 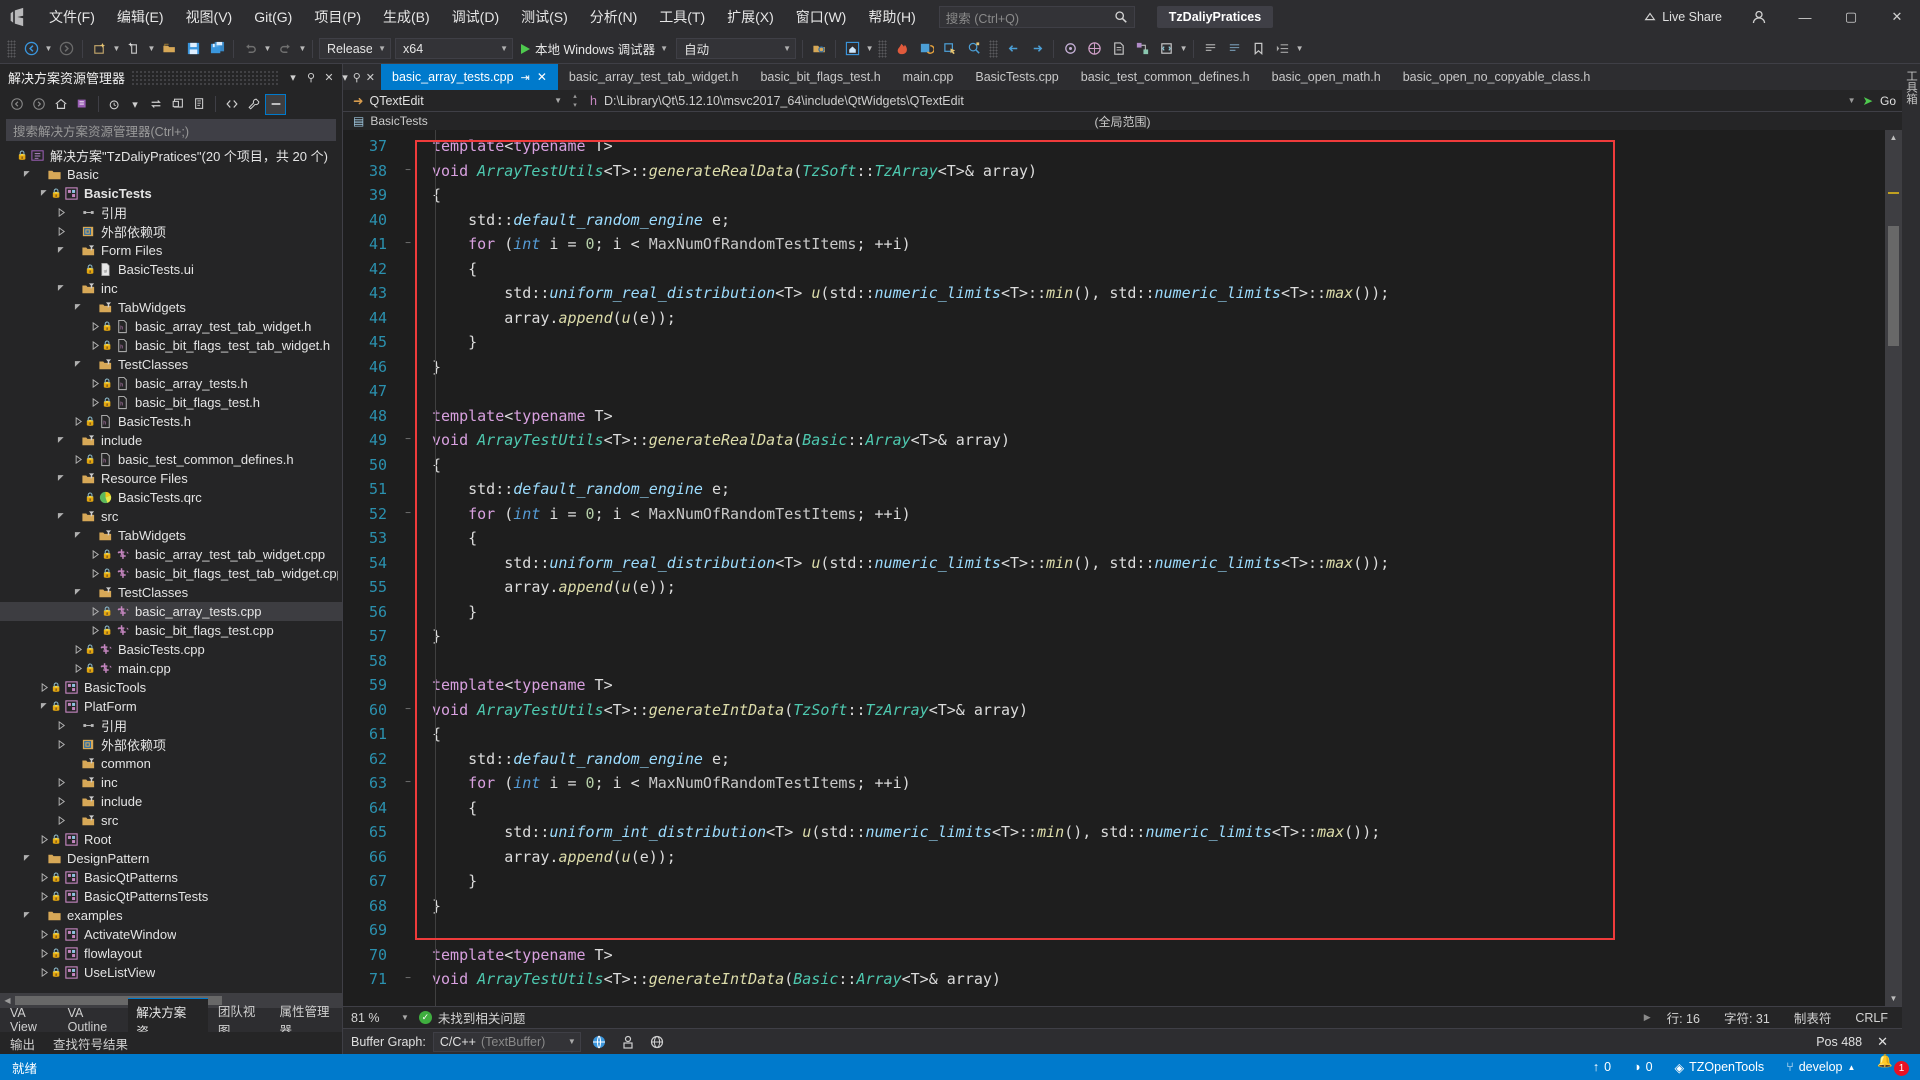 I want to click on tree-item: 🔒 basic_bit_flags_test_tab_widget.cpp, so click(x=171, y=573).